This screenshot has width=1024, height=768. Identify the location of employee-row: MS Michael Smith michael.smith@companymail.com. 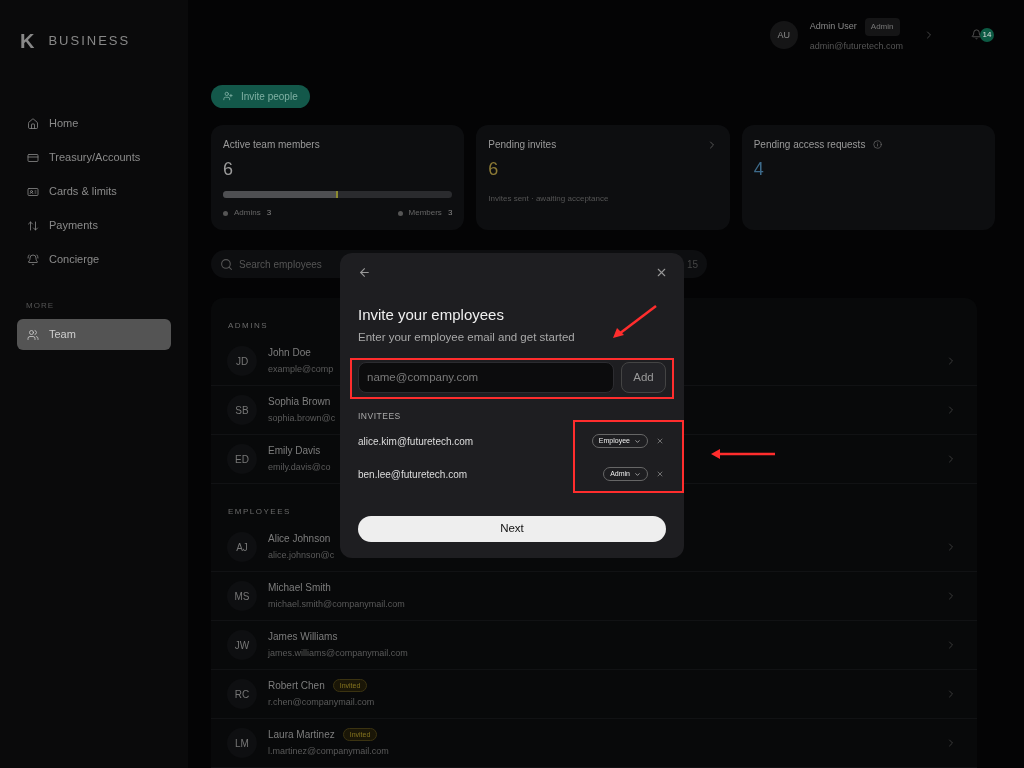
(594, 596).